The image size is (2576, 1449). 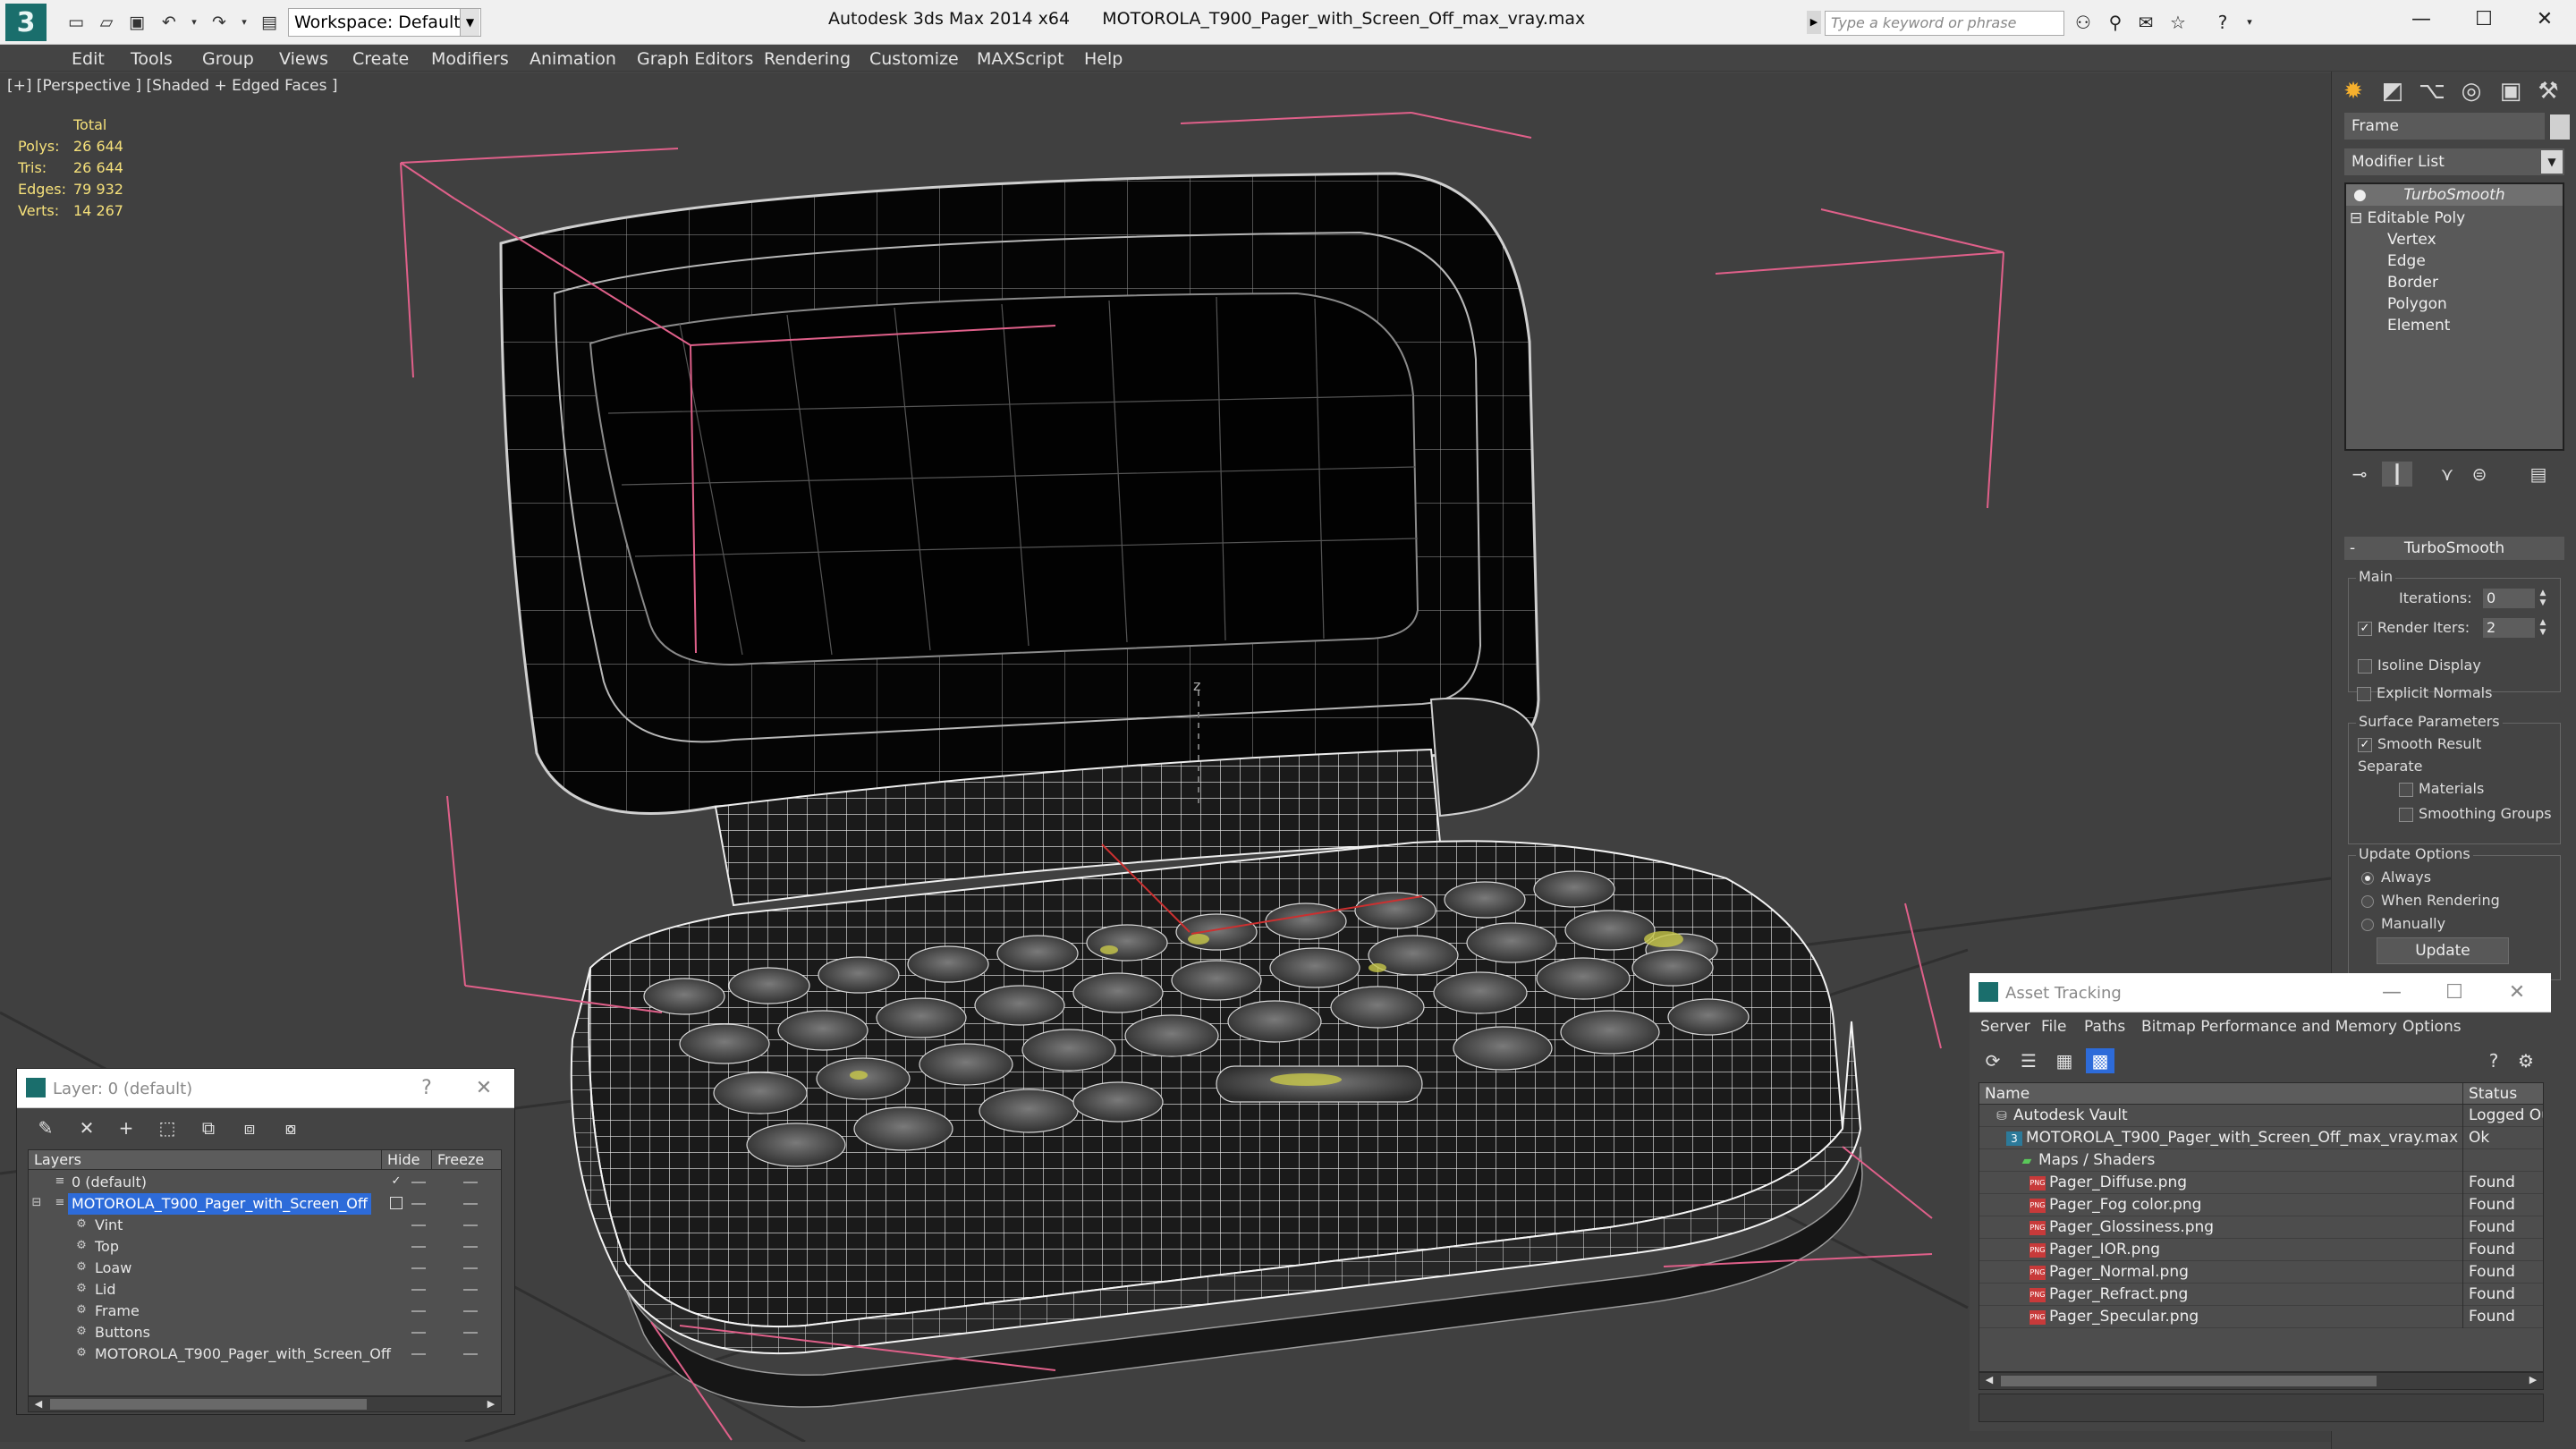 I want to click on expand-icon: ⊟, so click(x=36, y=1203).